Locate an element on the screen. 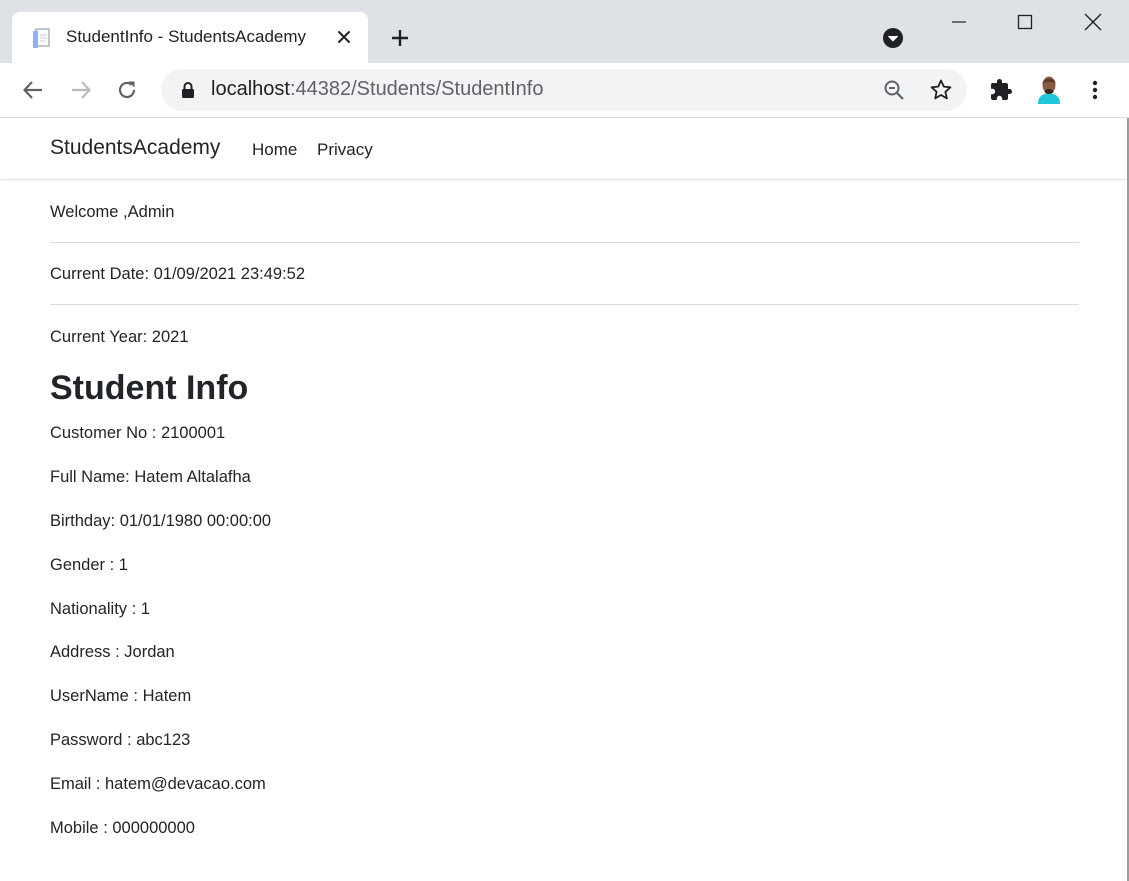 The image size is (1129, 881). browser-tab: StudentInfo - StudentsAcademy is located at coordinates (190, 37).